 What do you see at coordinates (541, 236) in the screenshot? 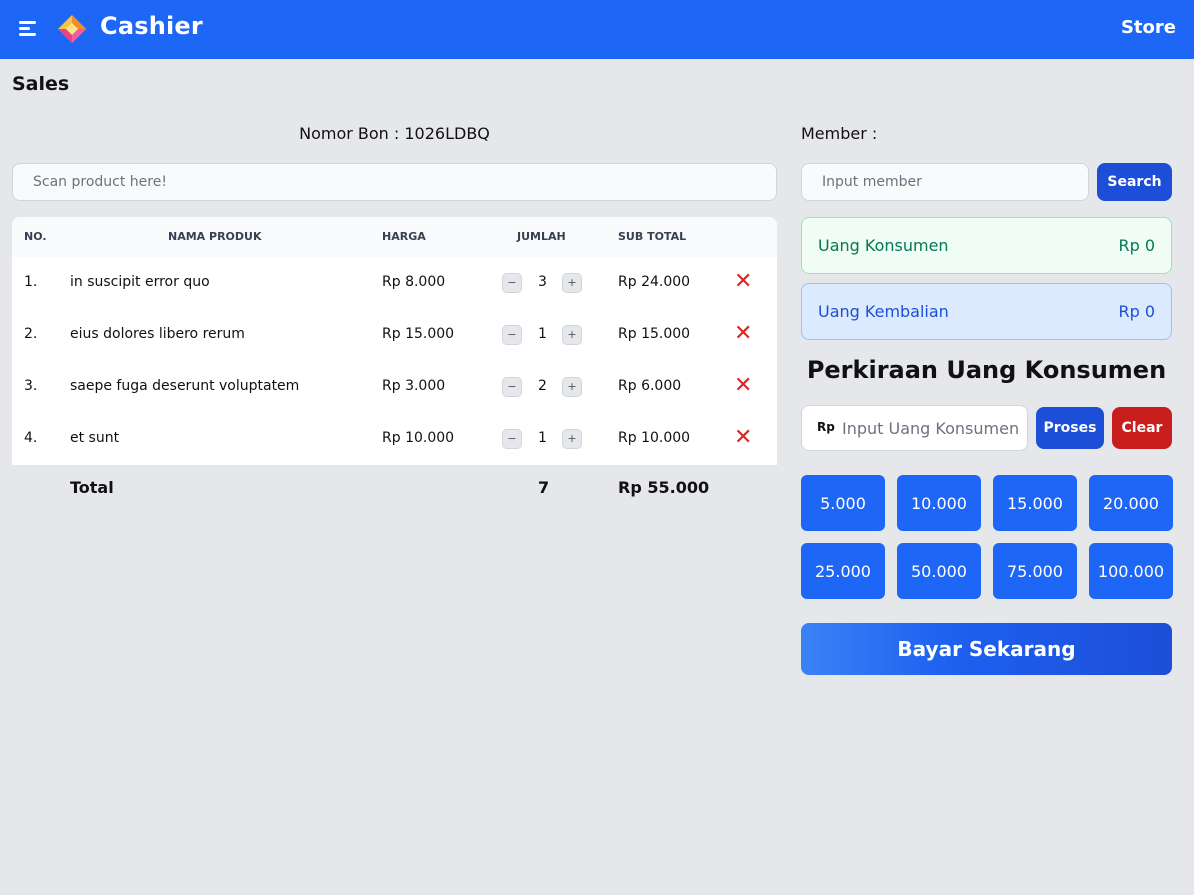
I see `header-quantity: JUMLAH` at bounding box center [541, 236].